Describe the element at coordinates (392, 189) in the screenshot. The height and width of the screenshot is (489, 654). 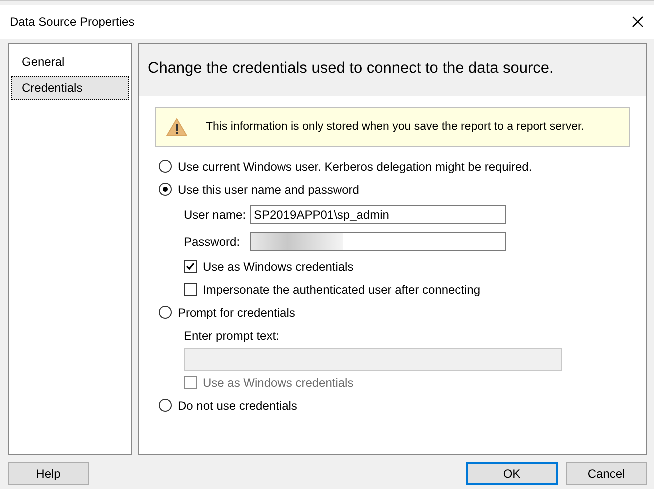
I see `radio-option: Use this user name and password` at that location.